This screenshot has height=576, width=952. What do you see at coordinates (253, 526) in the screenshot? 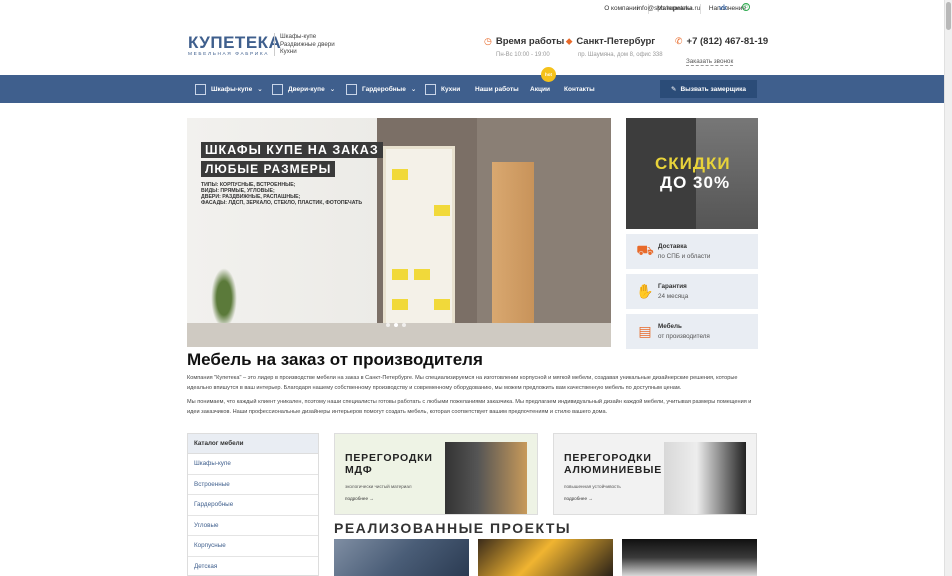
I see `catalog-item: Угловые` at bounding box center [253, 526].